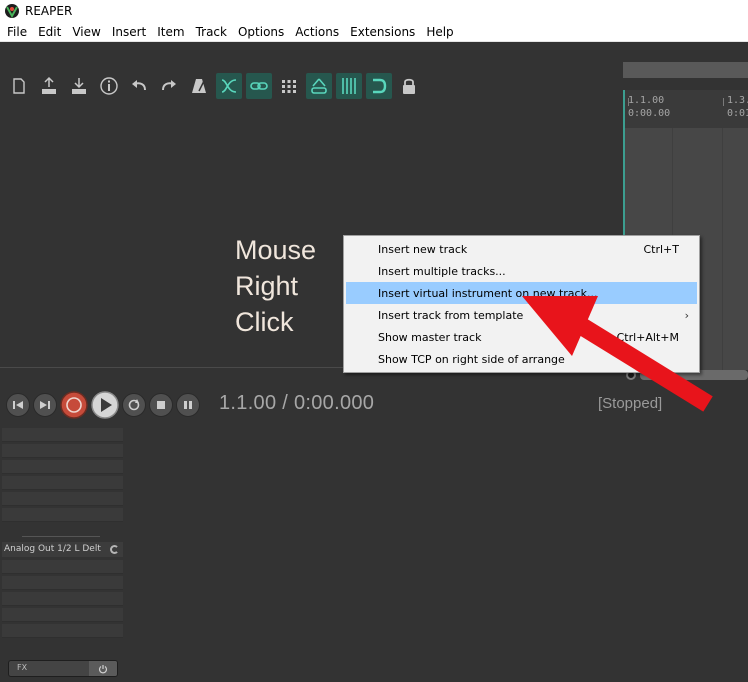 This screenshot has width=748, height=682. What do you see at coordinates (260, 32) in the screenshot?
I see `menu-options: Options` at bounding box center [260, 32].